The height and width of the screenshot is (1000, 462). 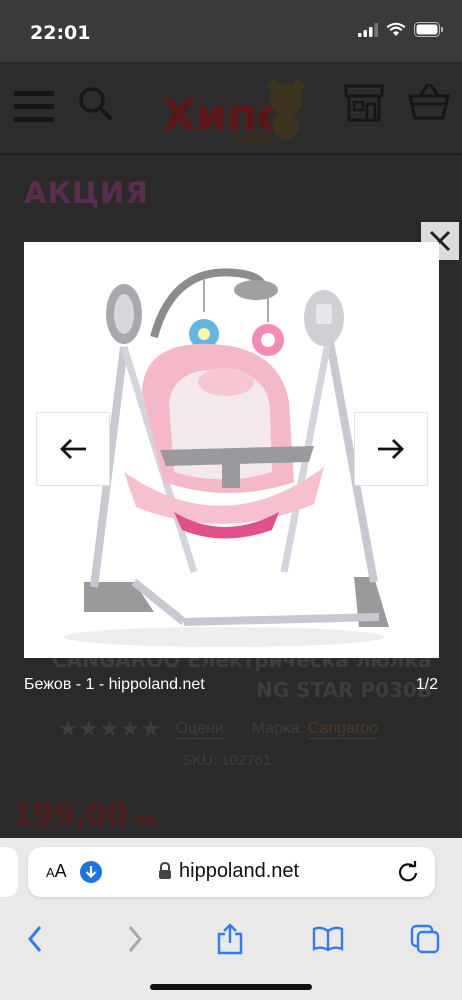 I want to click on browser-address-bar: AA hippoland.net, so click(x=231, y=872).